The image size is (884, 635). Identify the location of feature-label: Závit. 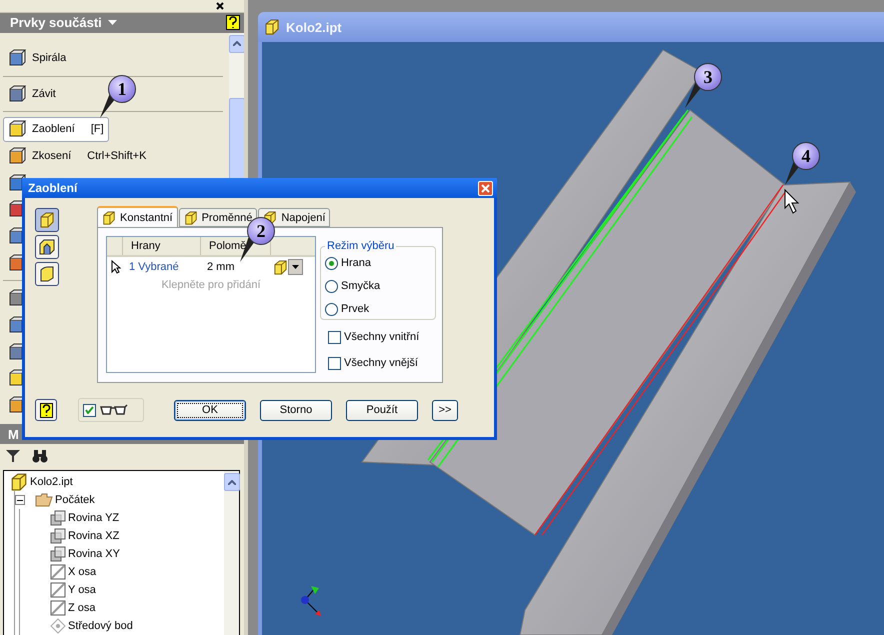
(44, 94).